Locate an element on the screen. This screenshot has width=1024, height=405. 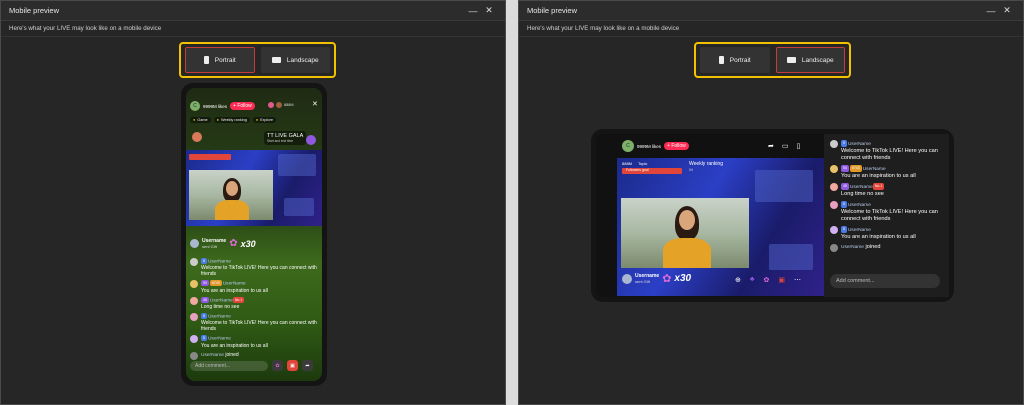
chat-message: 45 UserName No.1 Long time no see is located at coordinates (254, 303).